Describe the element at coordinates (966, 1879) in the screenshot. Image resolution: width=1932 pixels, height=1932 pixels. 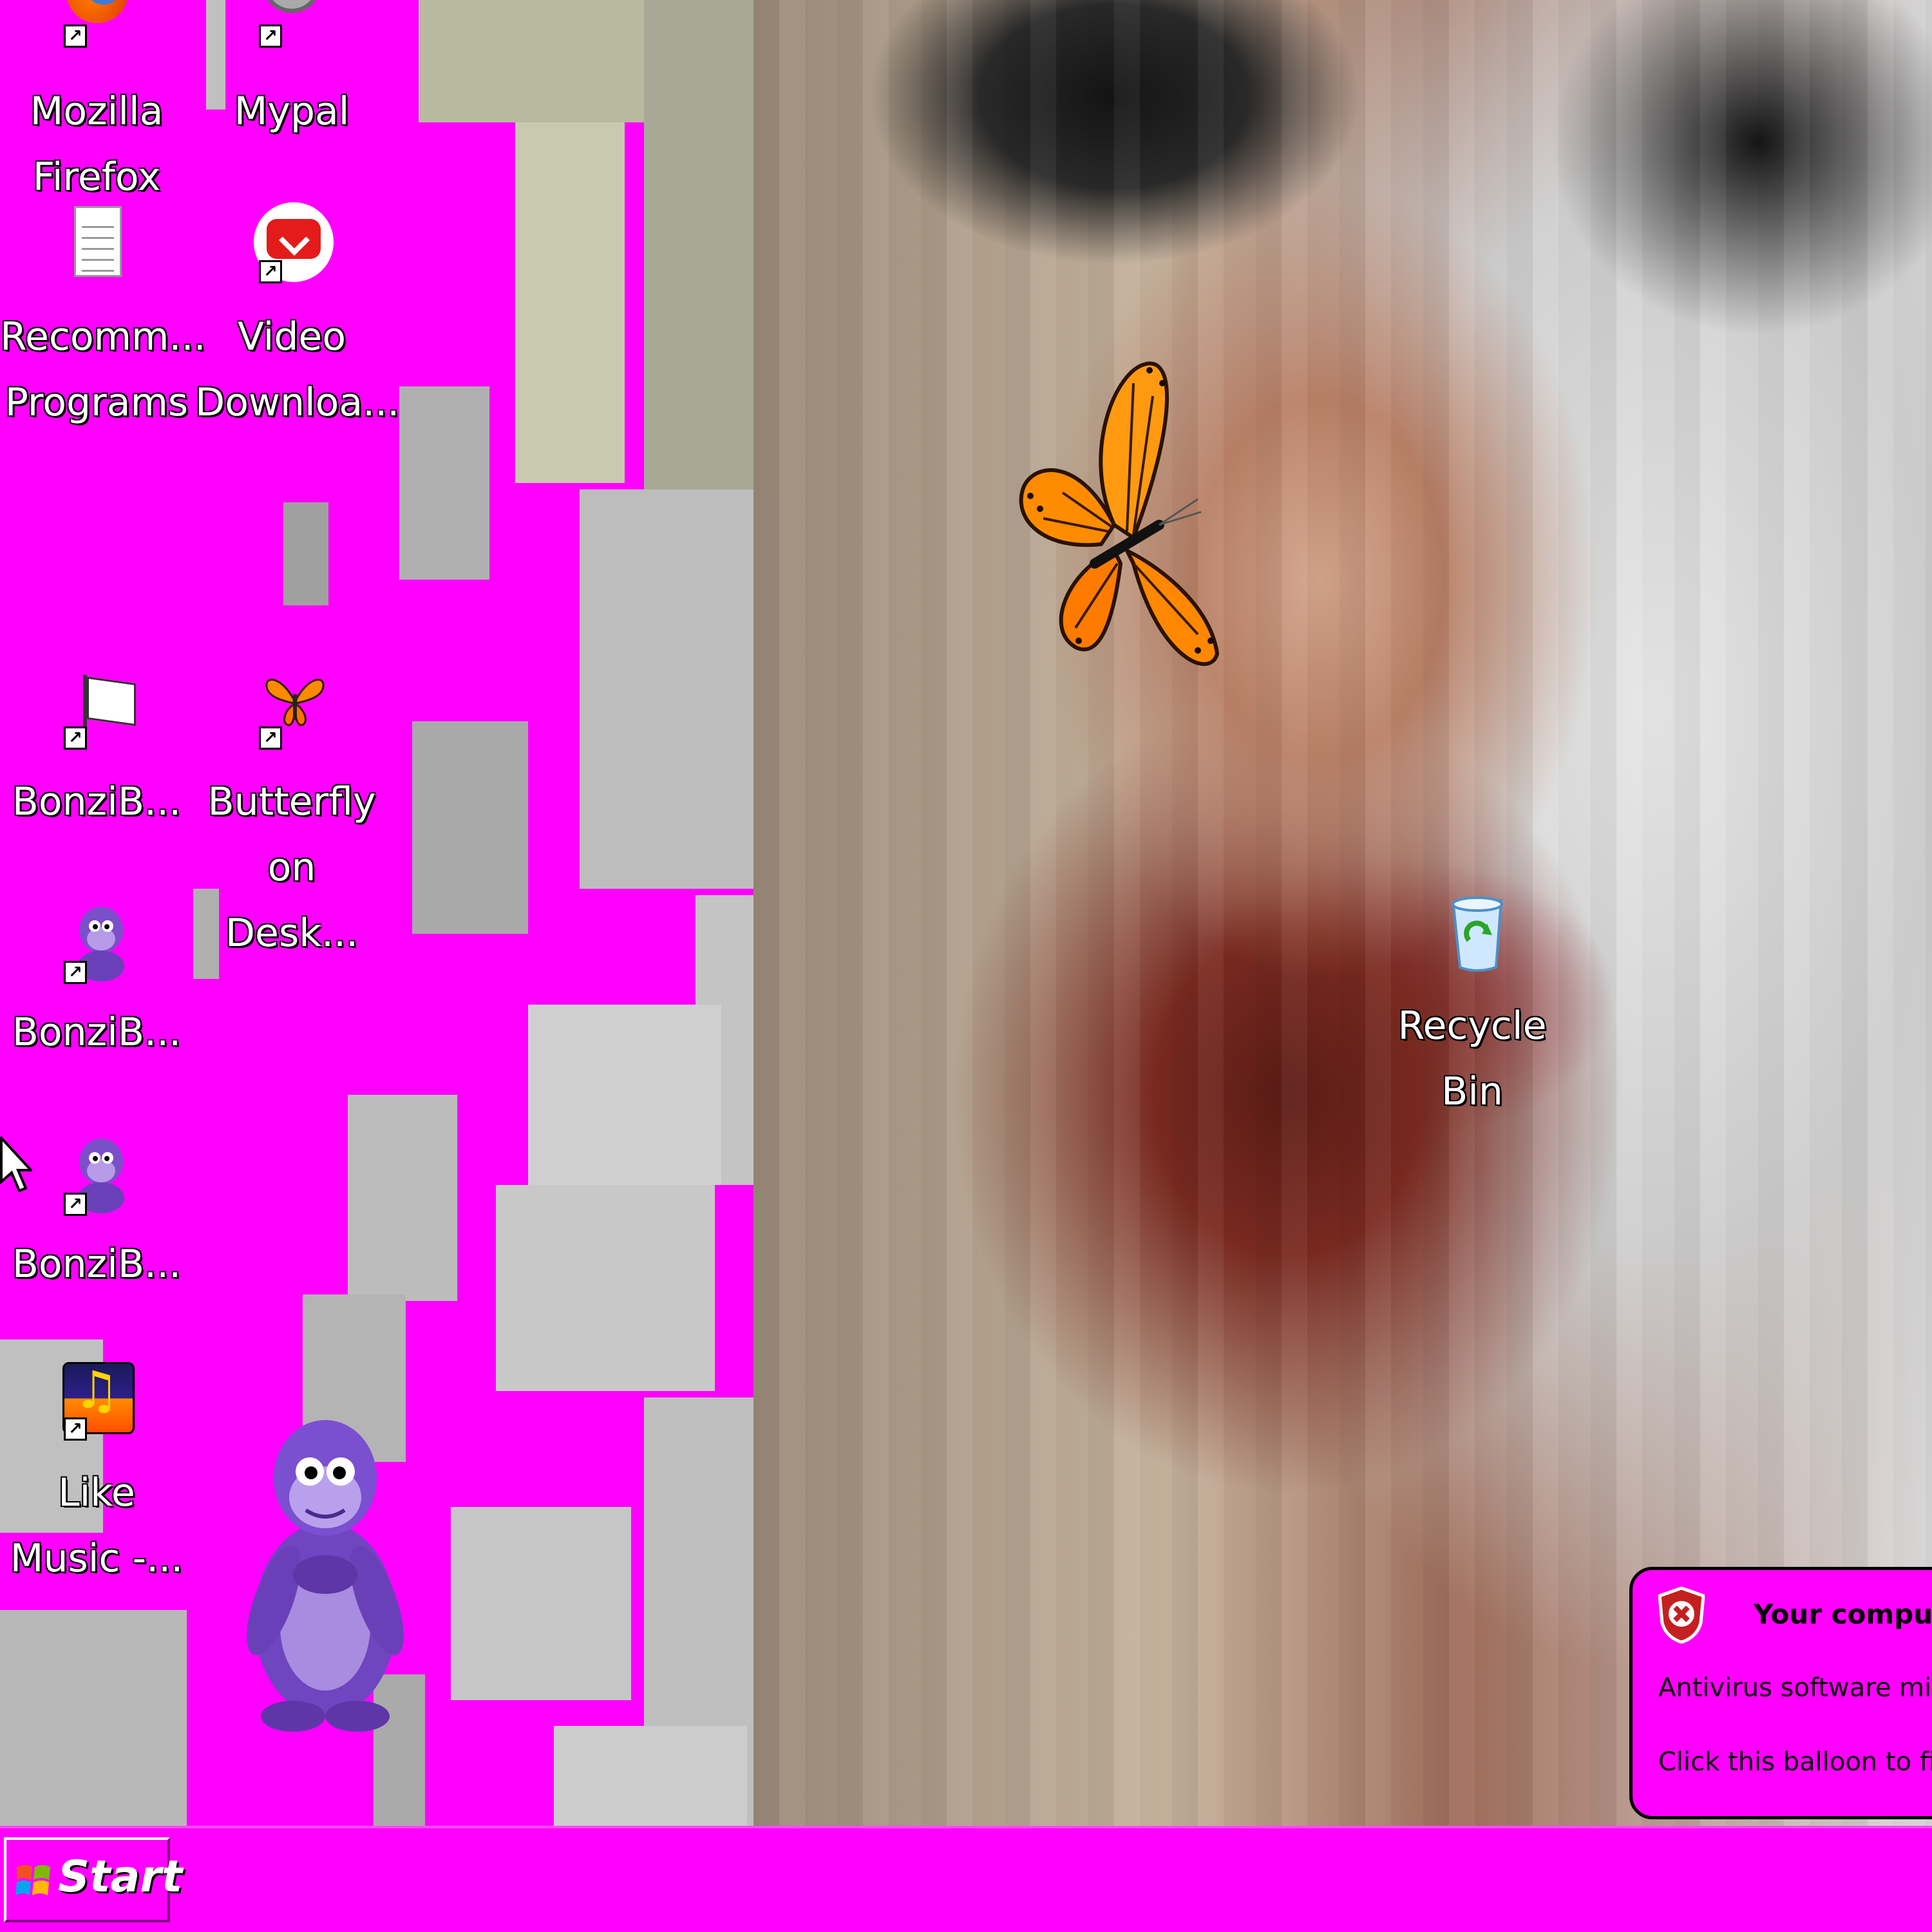
I see `taskbar: Start` at that location.